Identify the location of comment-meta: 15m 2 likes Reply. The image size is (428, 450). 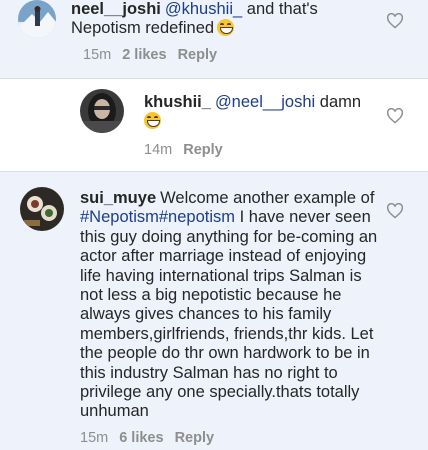
(155, 55).